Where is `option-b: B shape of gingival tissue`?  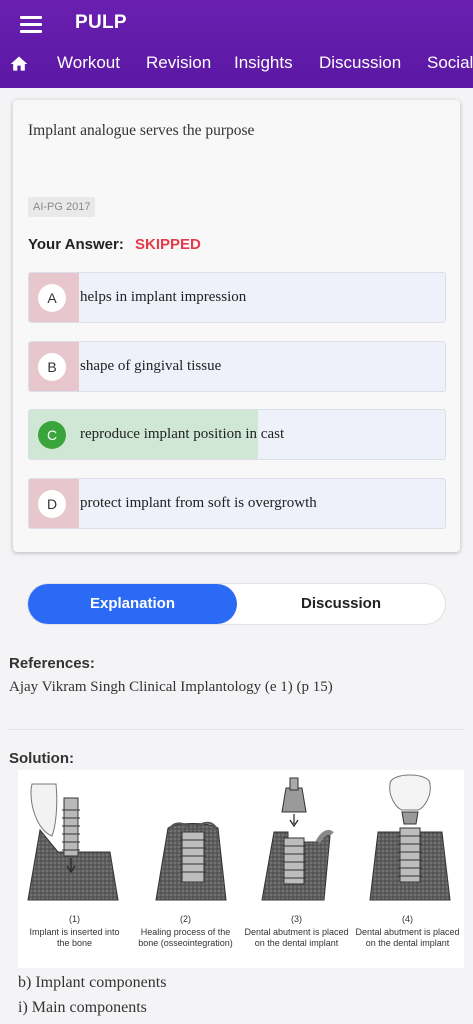 option-b: B shape of gingival tissue is located at coordinates (237, 366).